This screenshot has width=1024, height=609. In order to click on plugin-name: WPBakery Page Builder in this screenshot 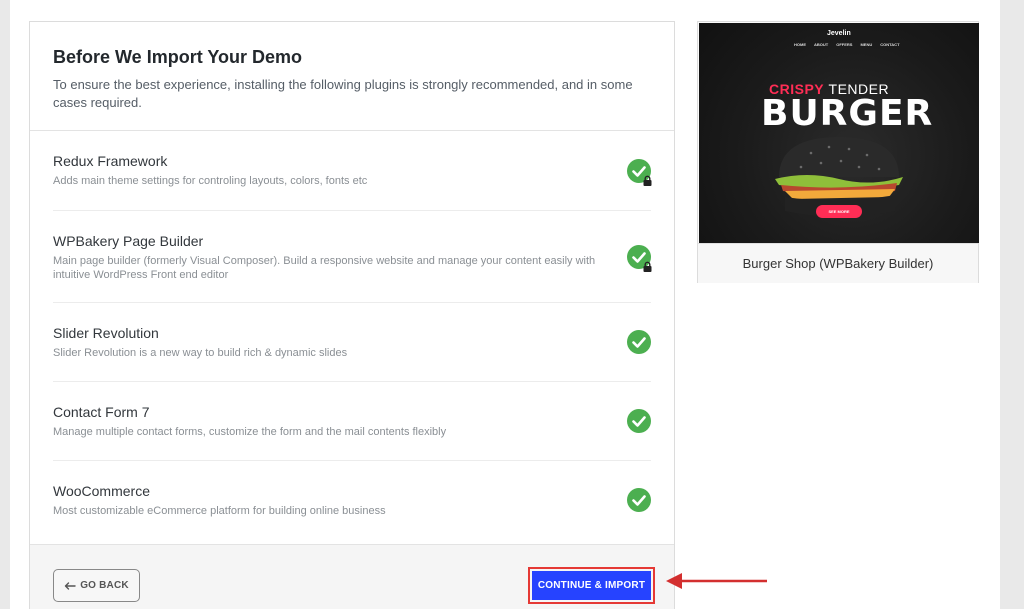, I will do `click(128, 241)`.